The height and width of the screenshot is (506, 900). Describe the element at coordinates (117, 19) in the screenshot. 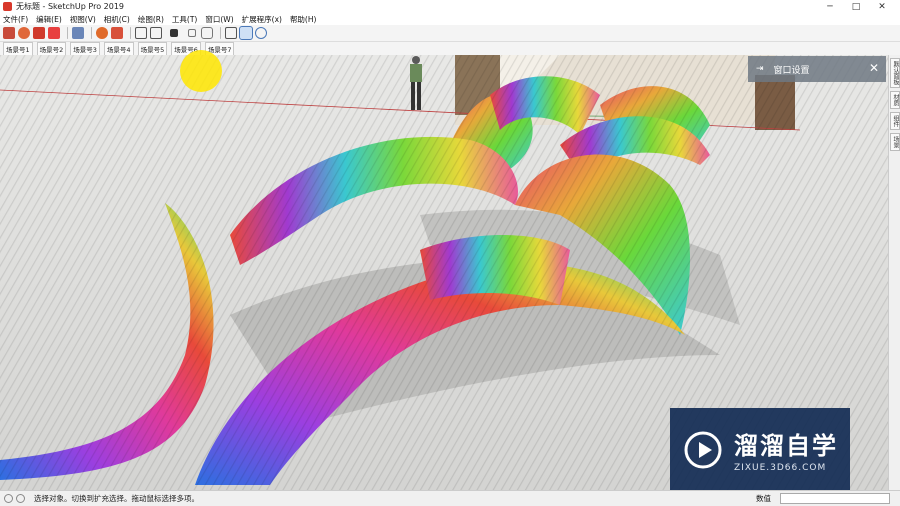

I see `menu-camera: 相机(C)` at that location.